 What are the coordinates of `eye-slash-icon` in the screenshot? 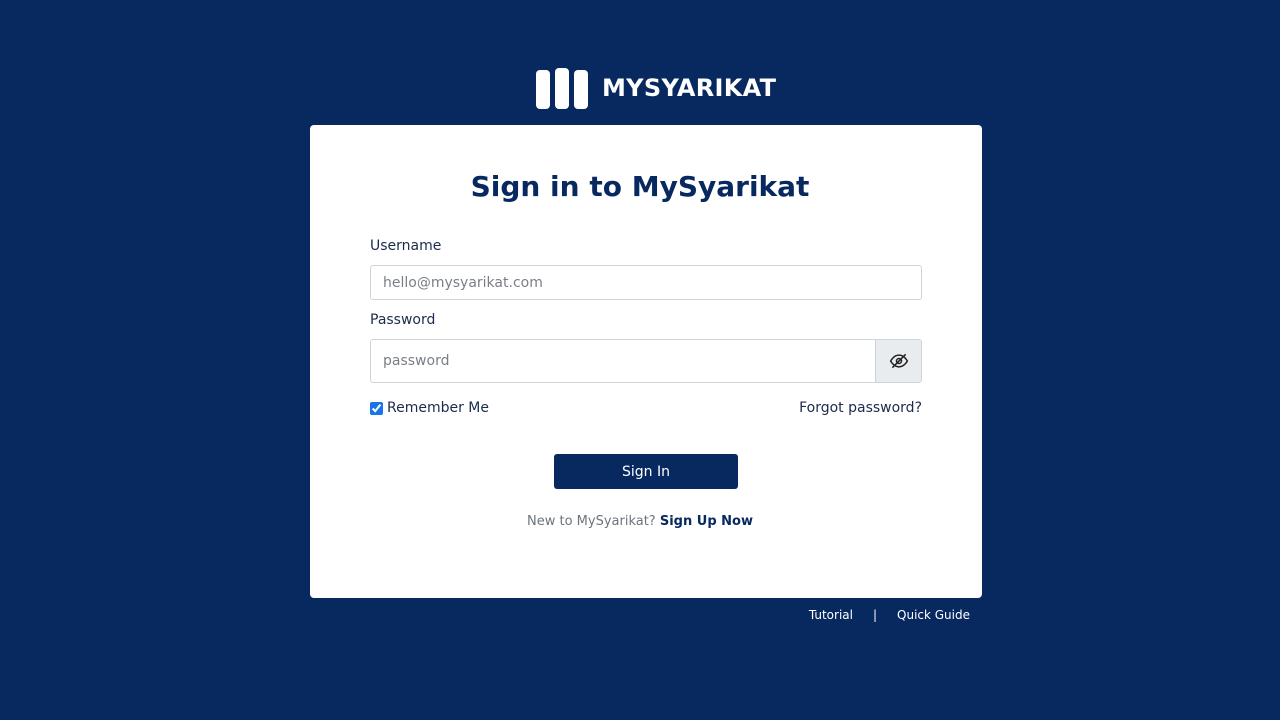 It's located at (898, 361).